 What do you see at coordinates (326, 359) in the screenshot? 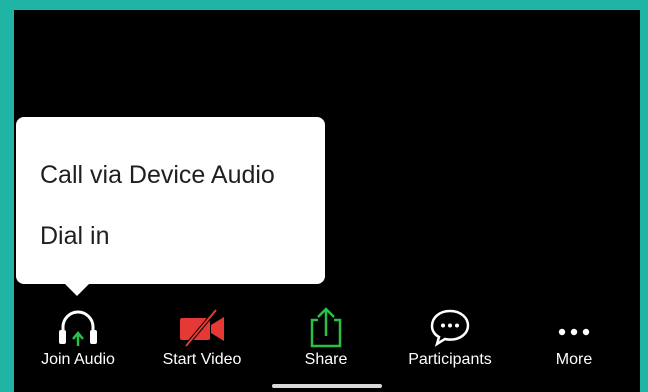
I see `share-label: Share` at bounding box center [326, 359].